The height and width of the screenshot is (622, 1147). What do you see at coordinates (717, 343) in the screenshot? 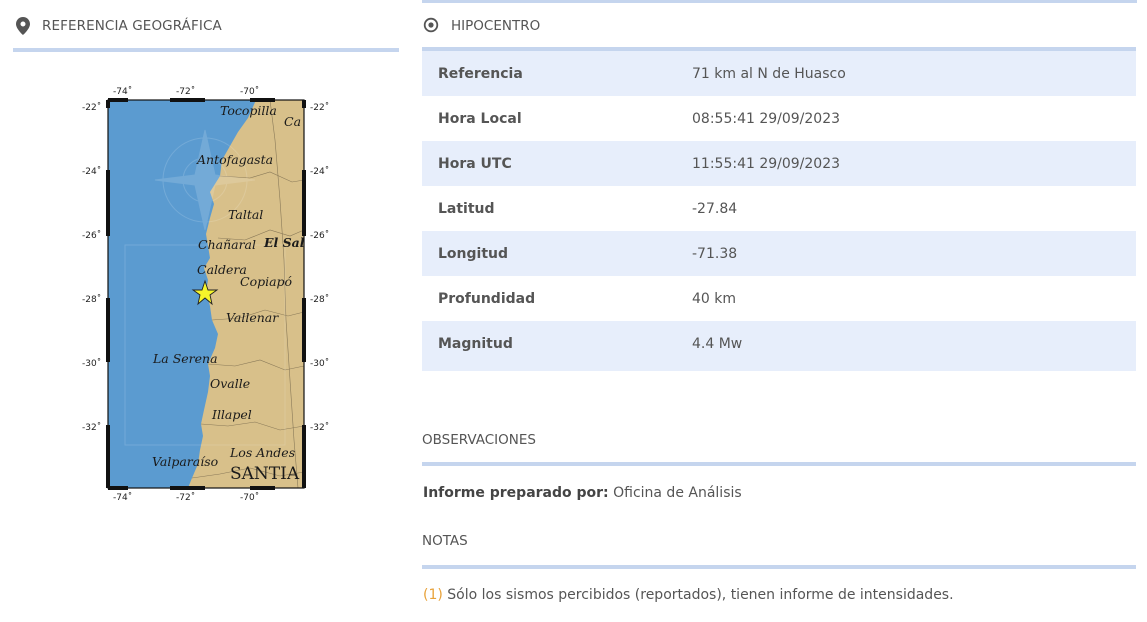
I see `row-value: 4.4 Mw` at bounding box center [717, 343].